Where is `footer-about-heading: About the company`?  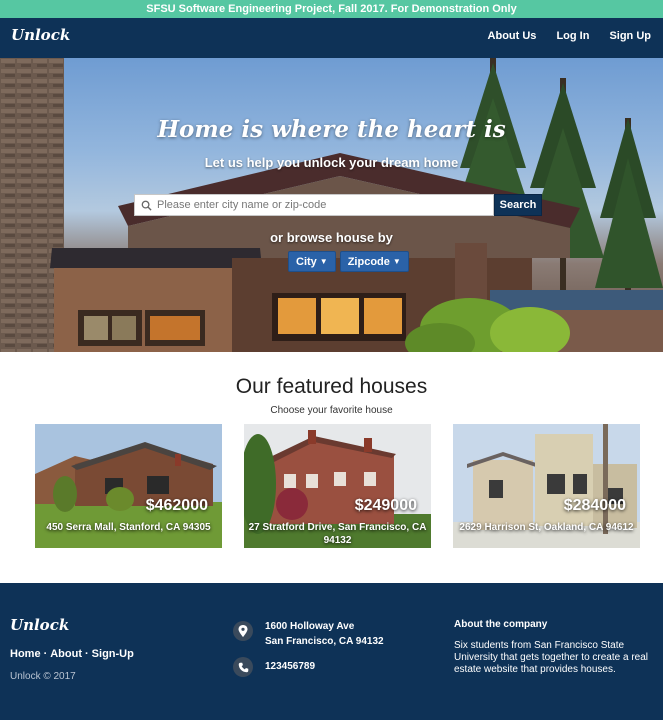 footer-about-heading: About the company is located at coordinates (501, 624).